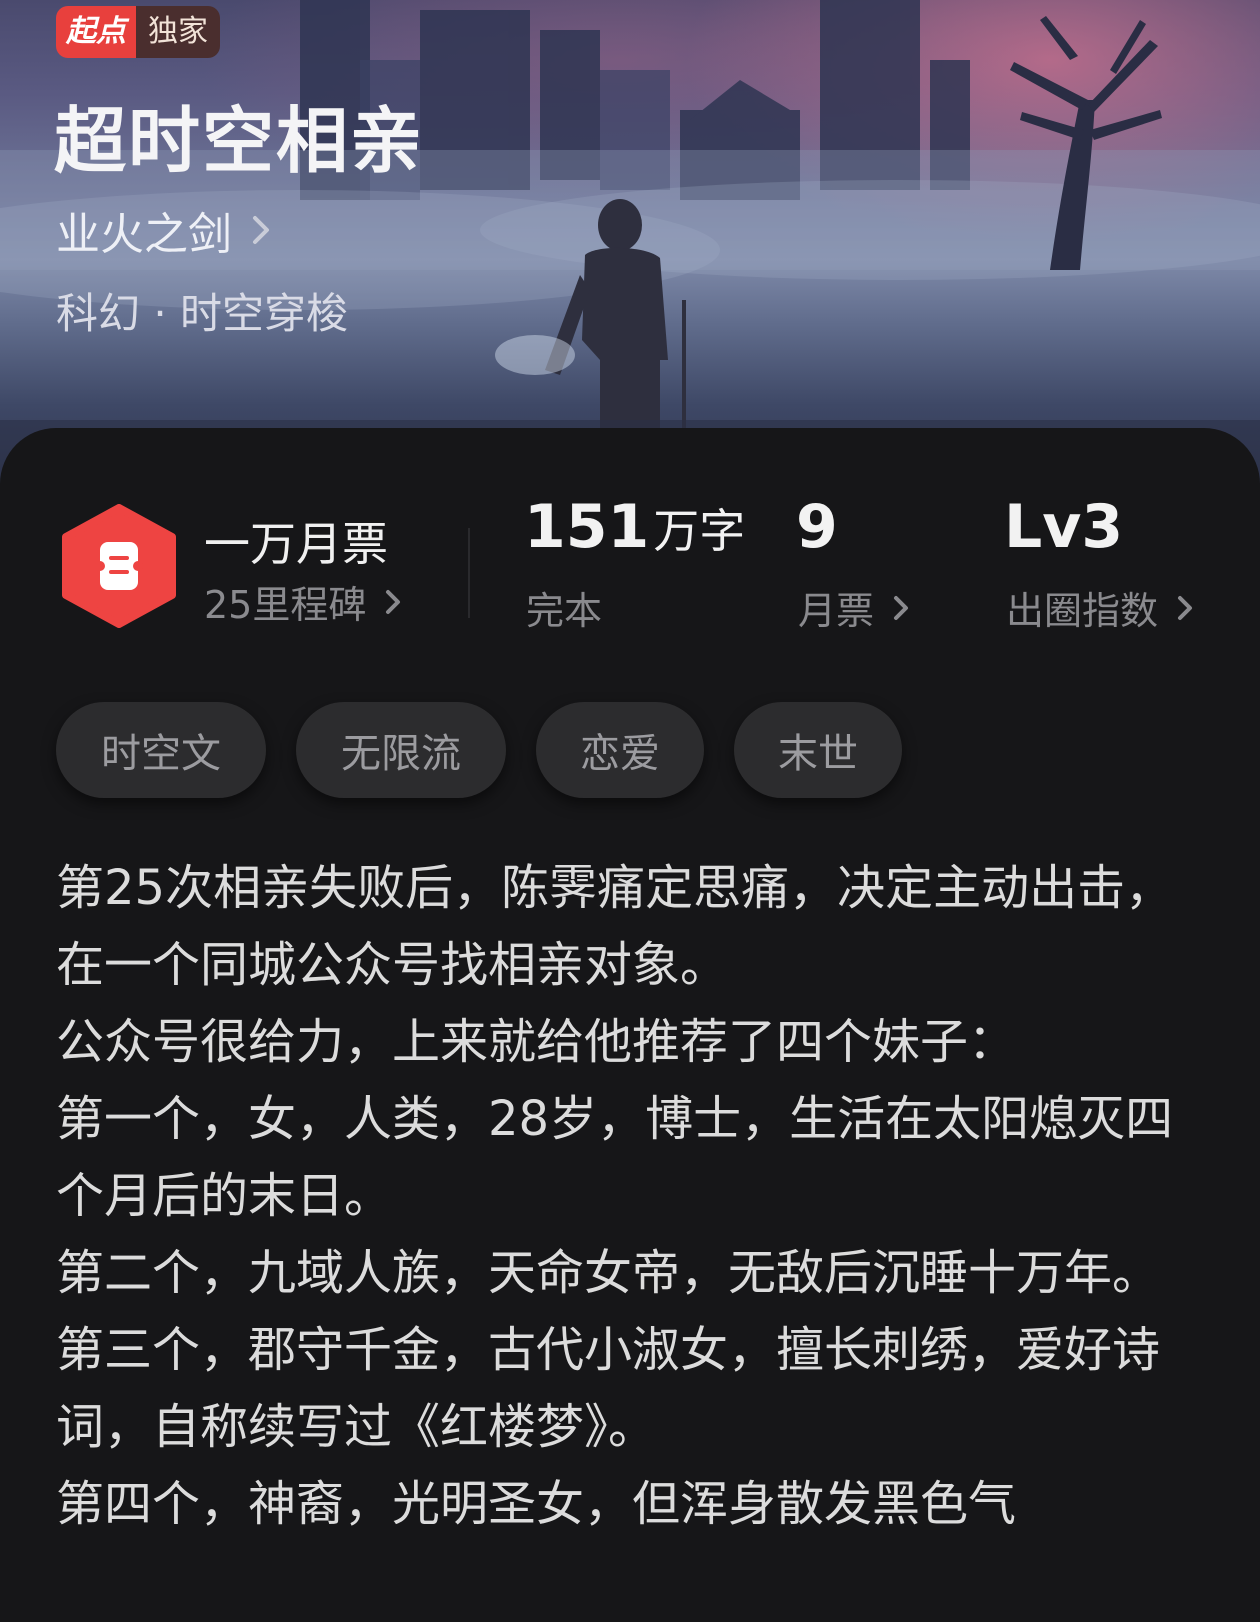 The image size is (1260, 1622). Describe the element at coordinates (144, 234) in the screenshot. I see `author-name: 业火之剑` at that location.